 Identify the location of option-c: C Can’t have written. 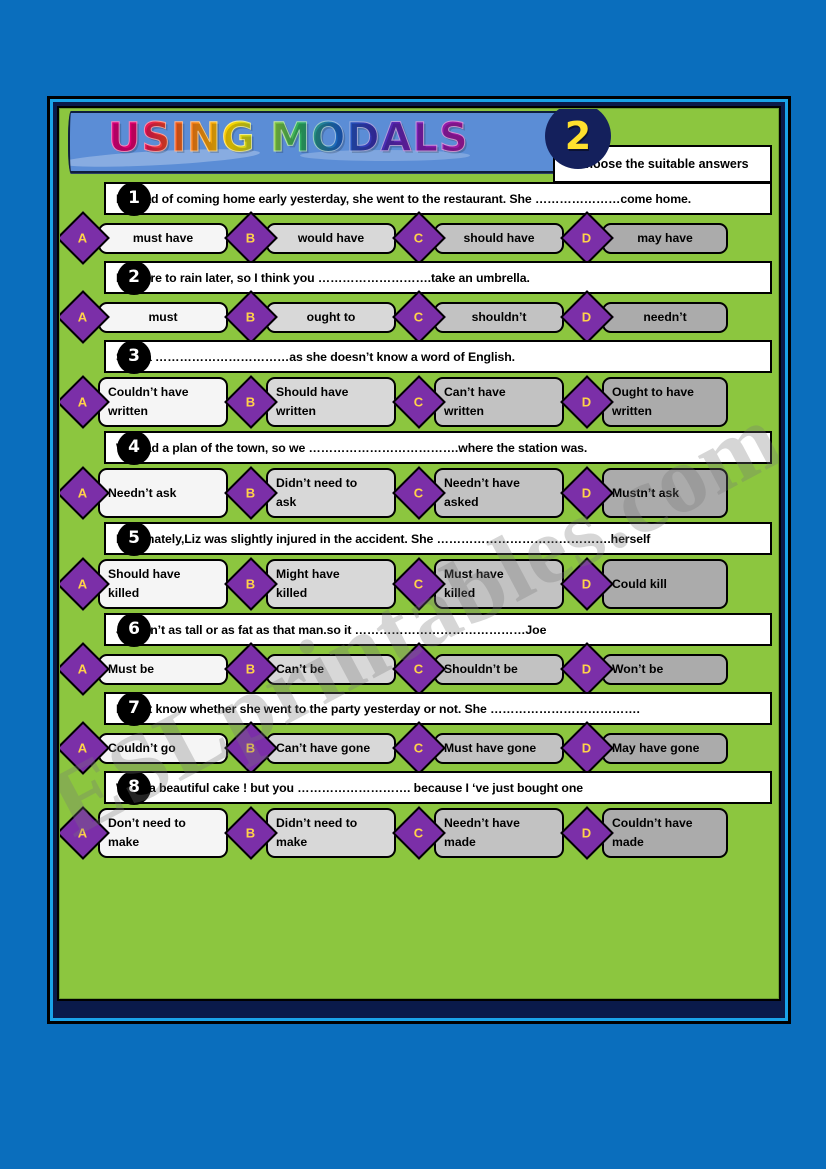
(478, 402).